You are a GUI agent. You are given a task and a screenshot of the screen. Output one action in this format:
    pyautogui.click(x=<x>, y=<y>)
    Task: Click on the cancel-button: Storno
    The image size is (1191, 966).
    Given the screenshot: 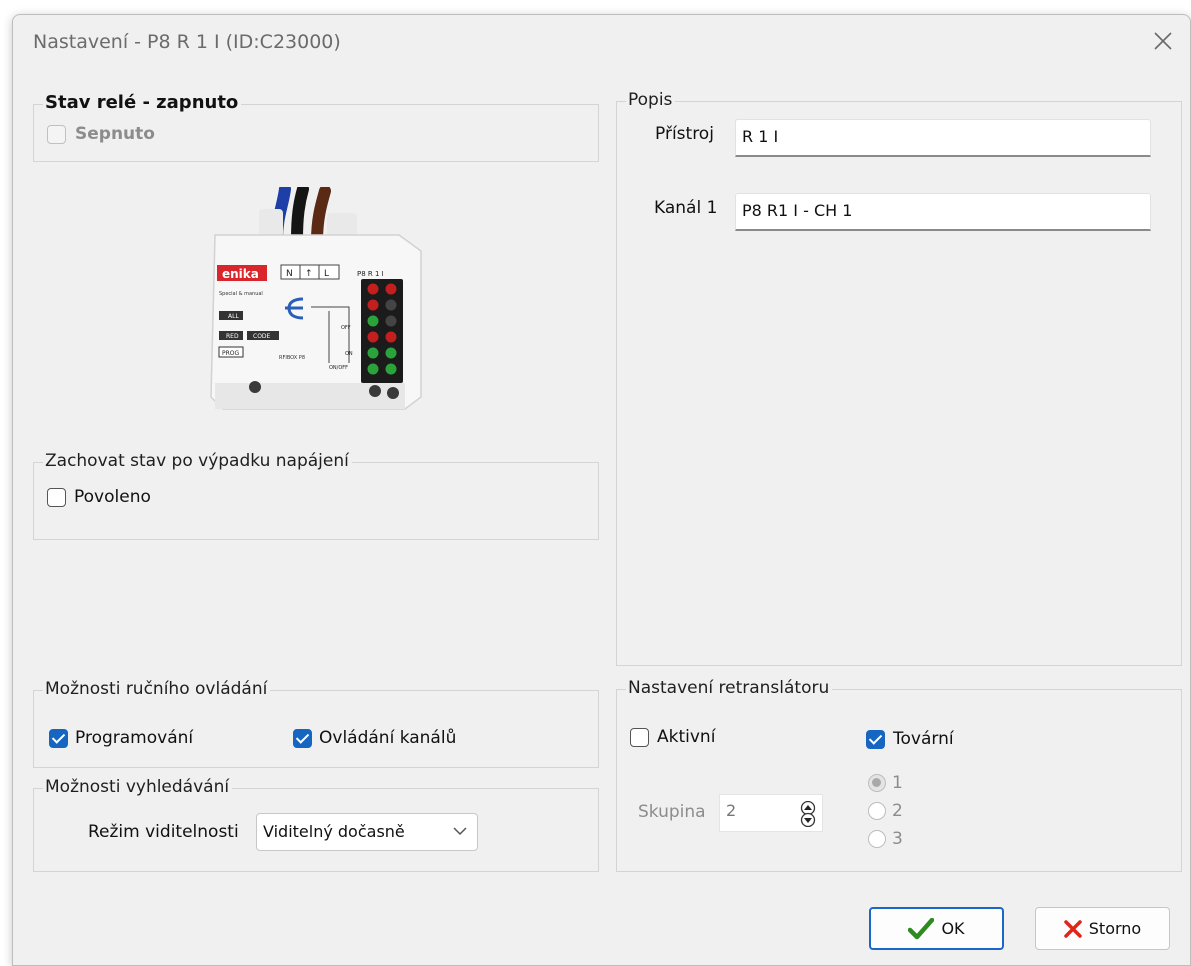 What is the action you would take?
    pyautogui.click(x=1102, y=928)
    